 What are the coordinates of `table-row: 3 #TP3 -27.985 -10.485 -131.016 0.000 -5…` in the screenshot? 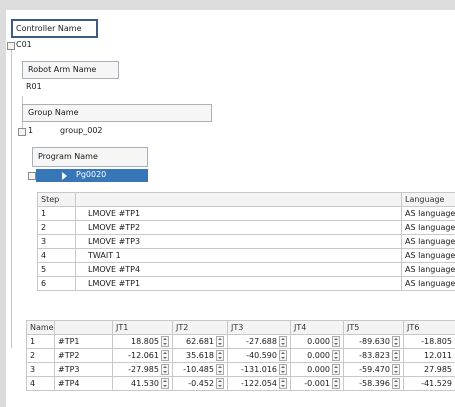 It's located at (240, 369).